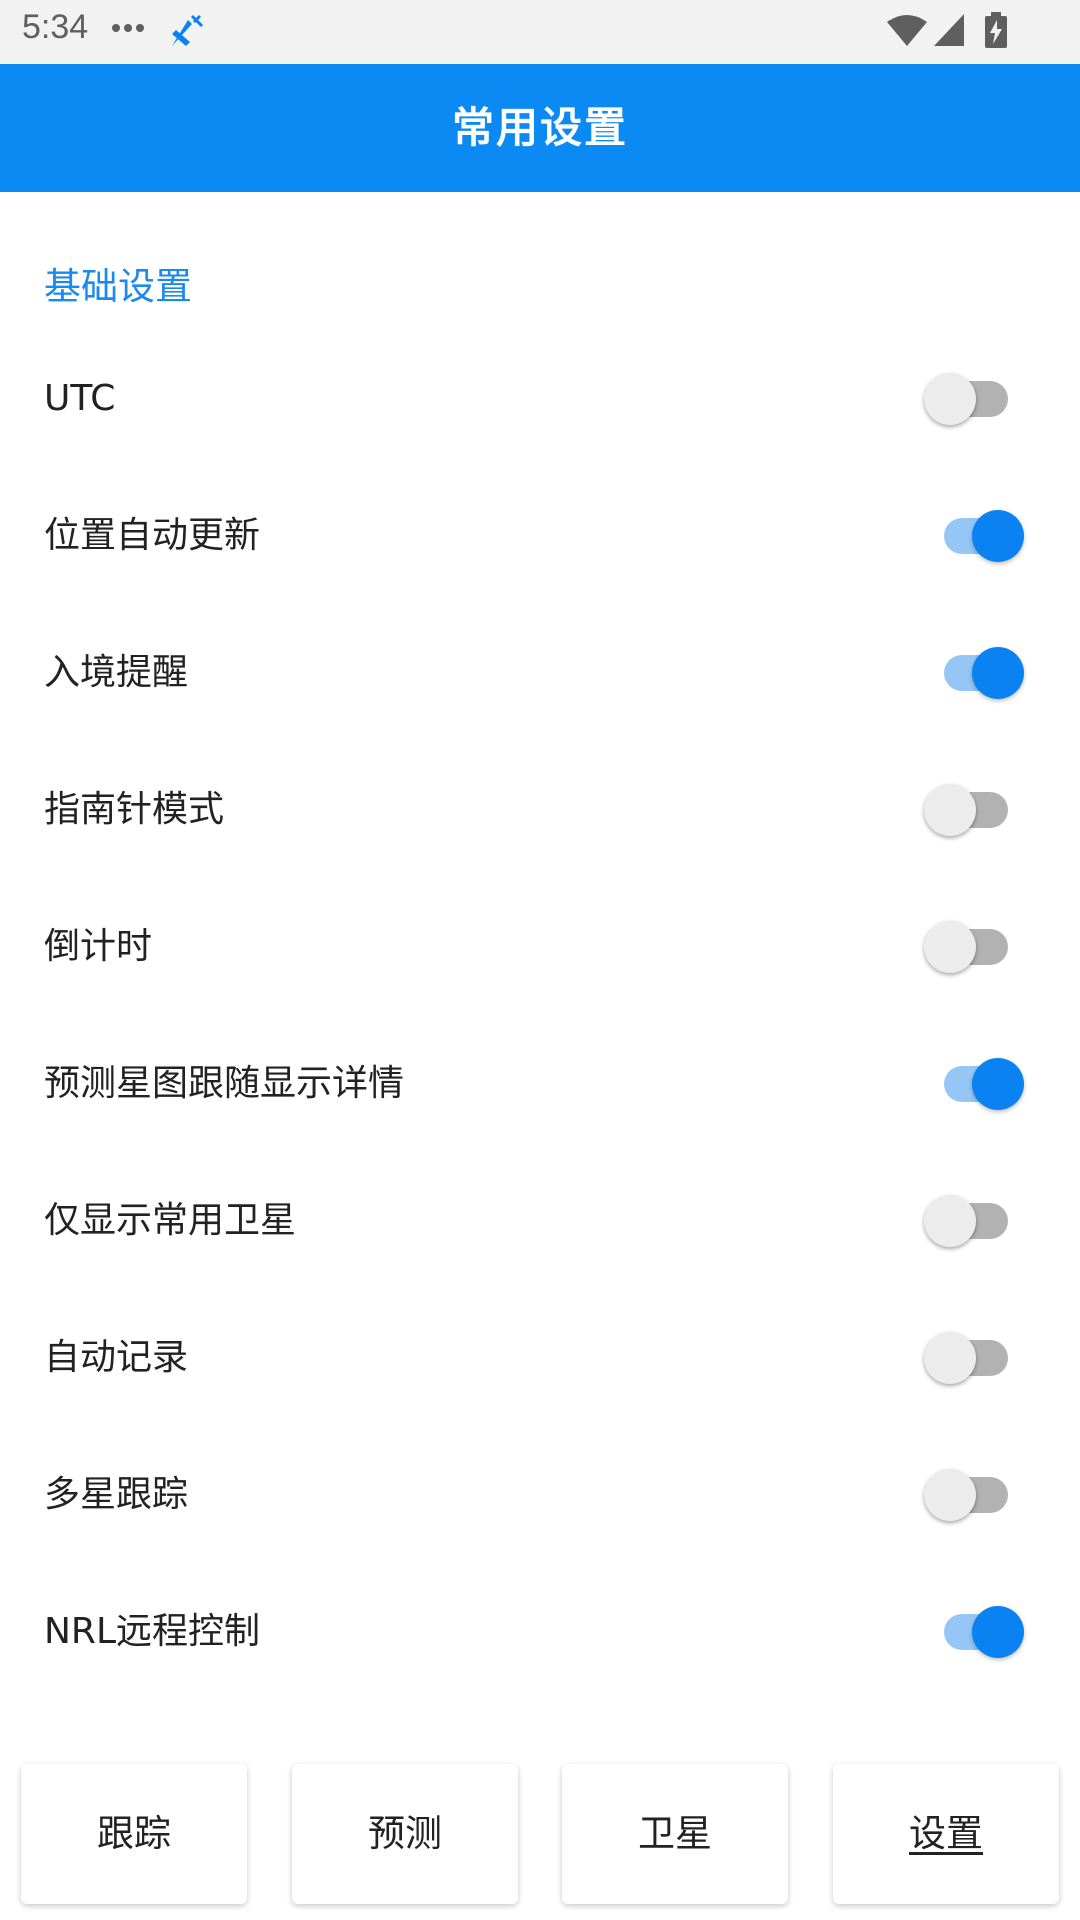  What do you see at coordinates (134, 809) in the screenshot?
I see `setting-label: 指南针模式` at bounding box center [134, 809].